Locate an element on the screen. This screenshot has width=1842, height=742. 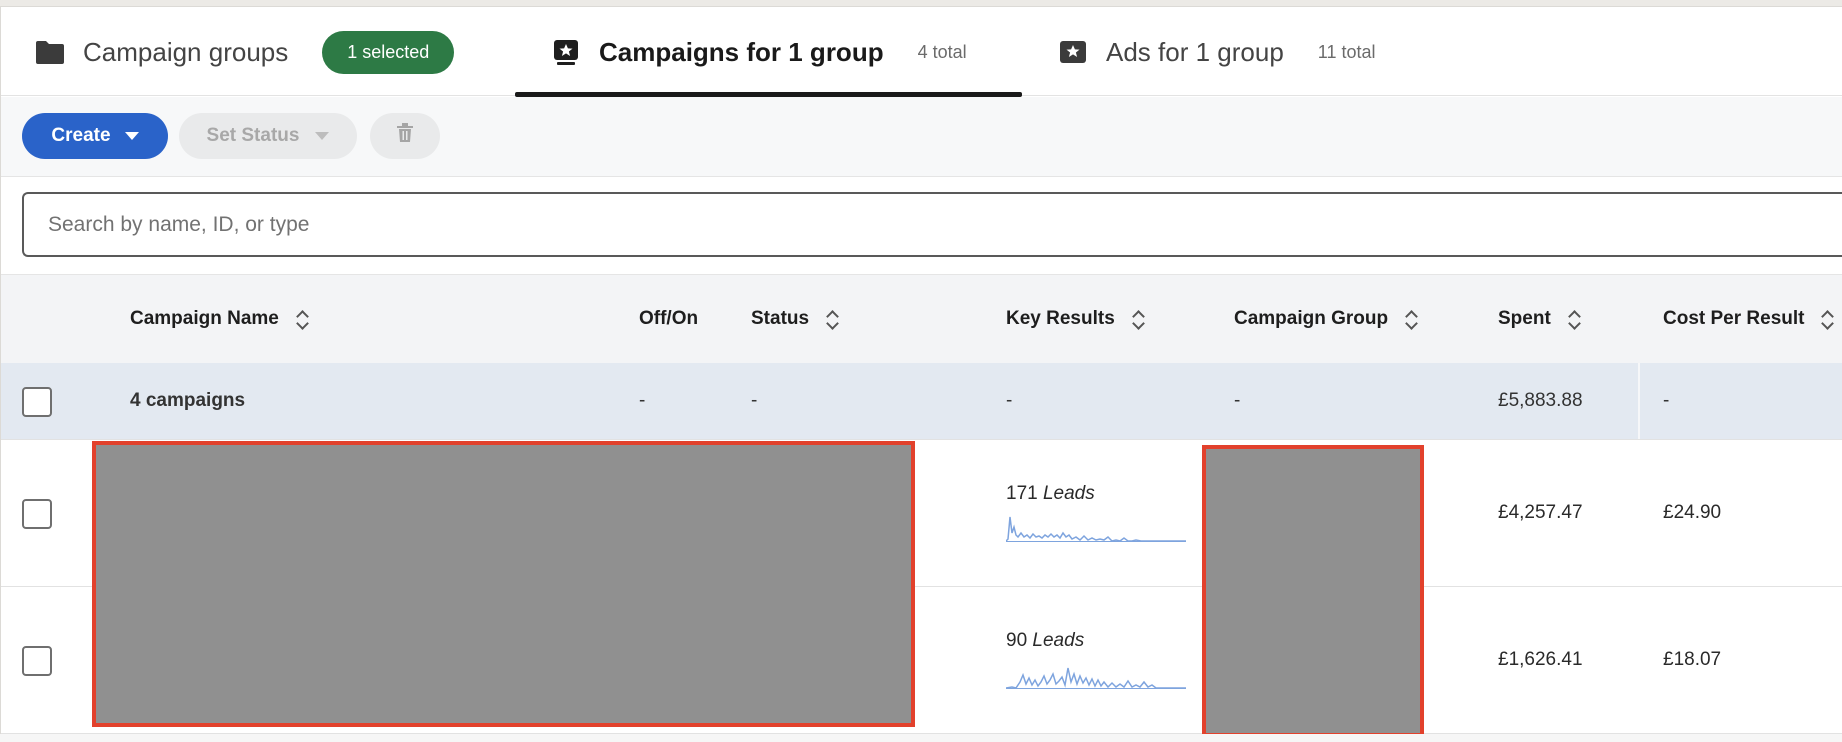
column-header-label: Campaign Group is located at coordinates (1311, 318).